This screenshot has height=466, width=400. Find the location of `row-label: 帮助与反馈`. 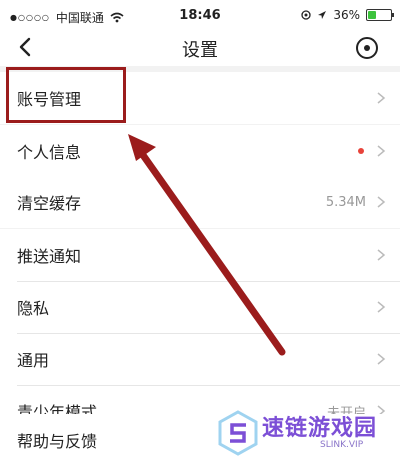

row-label: 帮助与反馈 is located at coordinates (57, 441).